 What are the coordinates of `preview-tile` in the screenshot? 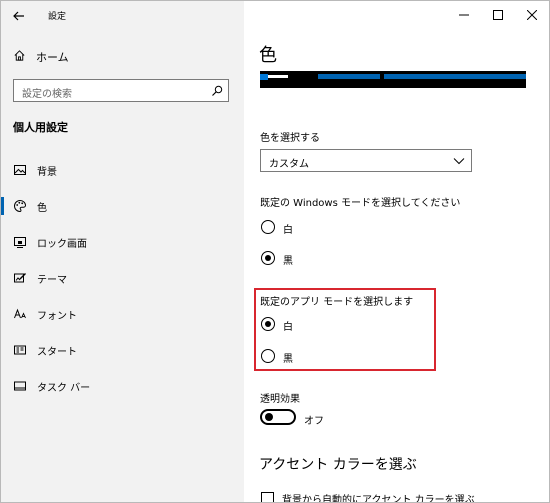 It's located at (264, 77).